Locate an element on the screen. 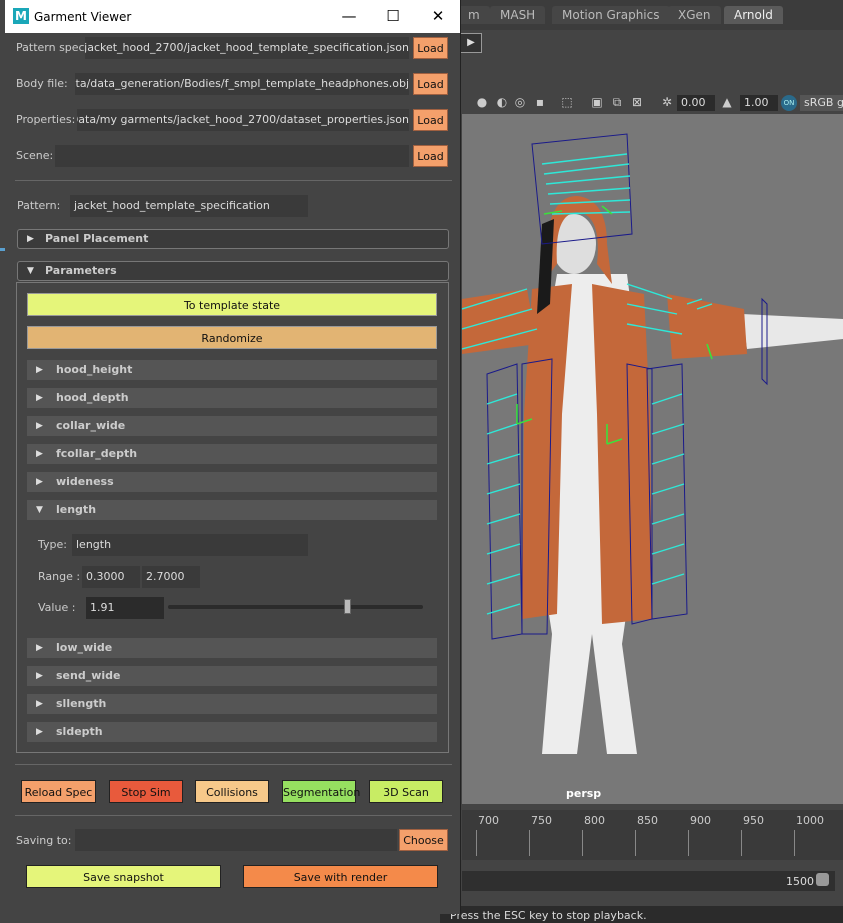 Image resolution: width=843 pixels, height=923 pixels. chevron-down-icon: ▼ is located at coordinates (39, 510).